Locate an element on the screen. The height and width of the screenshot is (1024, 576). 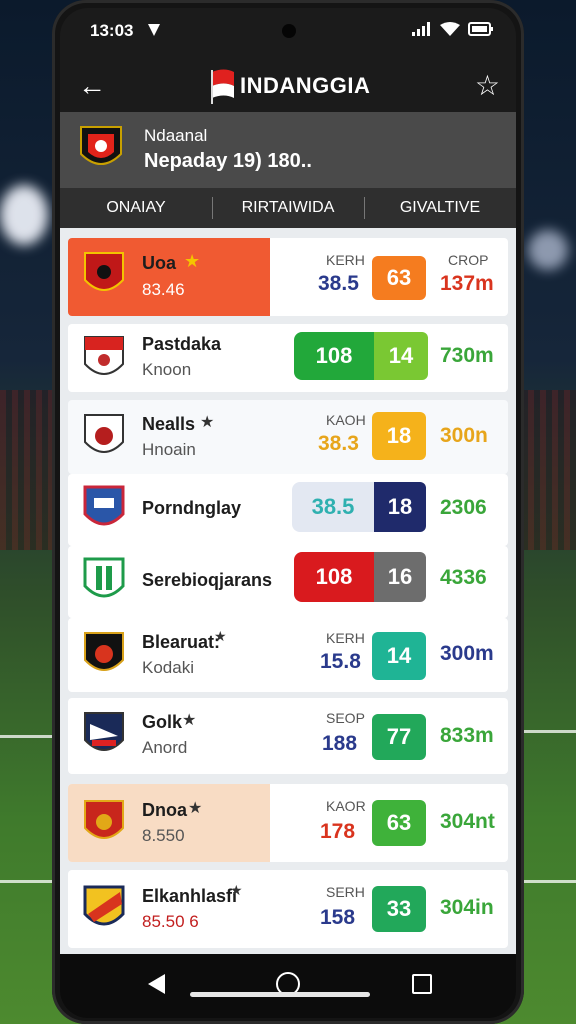
tab-1: ONAIAY is located at coordinates (136, 208).